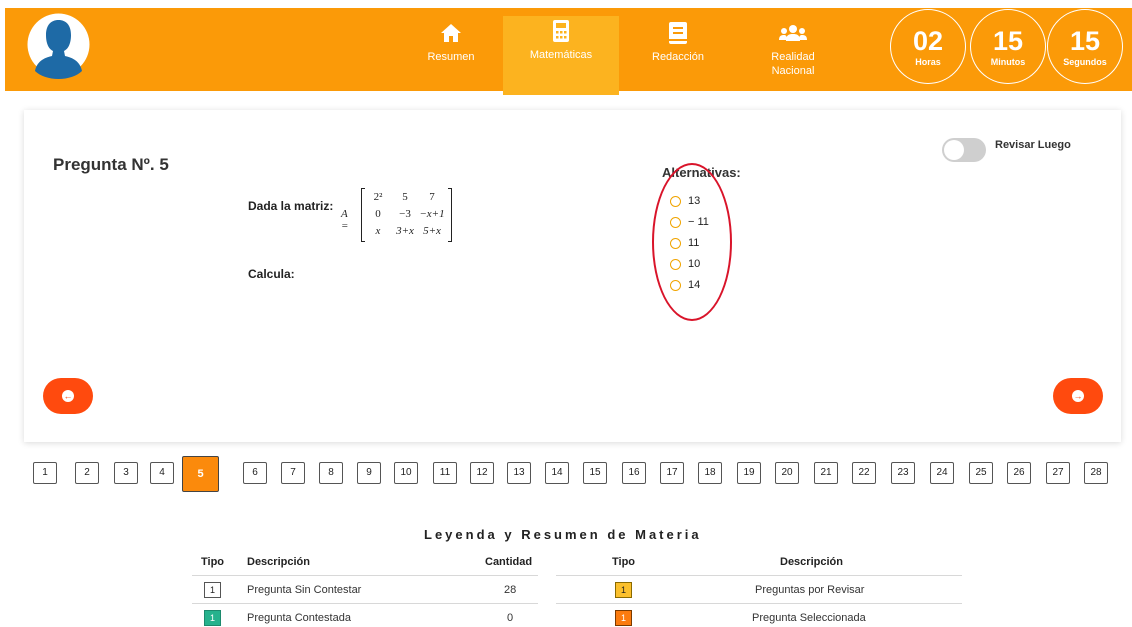 The width and height of the screenshot is (1132, 627). Describe the element at coordinates (809, 618) in the screenshot. I see `legend-desc-selected: Pregunta Seleccionada` at that location.